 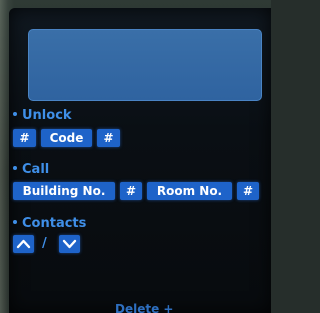 I want to click on unlock-section-label: Unlock, so click(x=42, y=115).